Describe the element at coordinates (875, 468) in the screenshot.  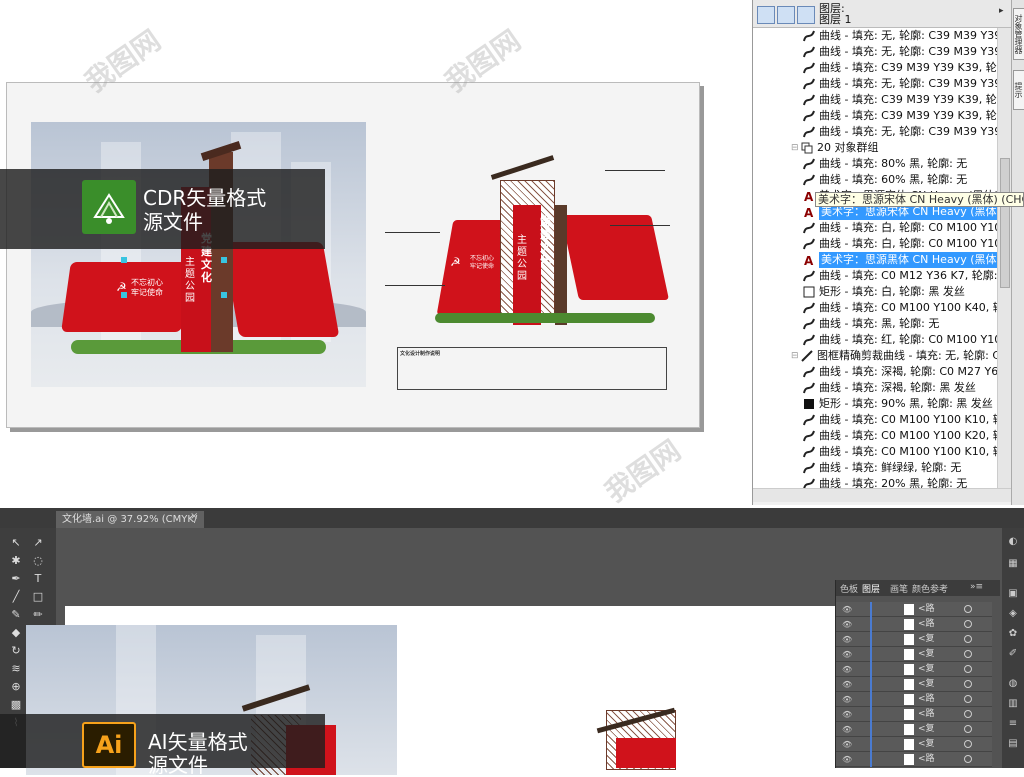
I see `object-row: 曲线 - 填充: 鲜绿绿, 轮廓: 无` at that location.